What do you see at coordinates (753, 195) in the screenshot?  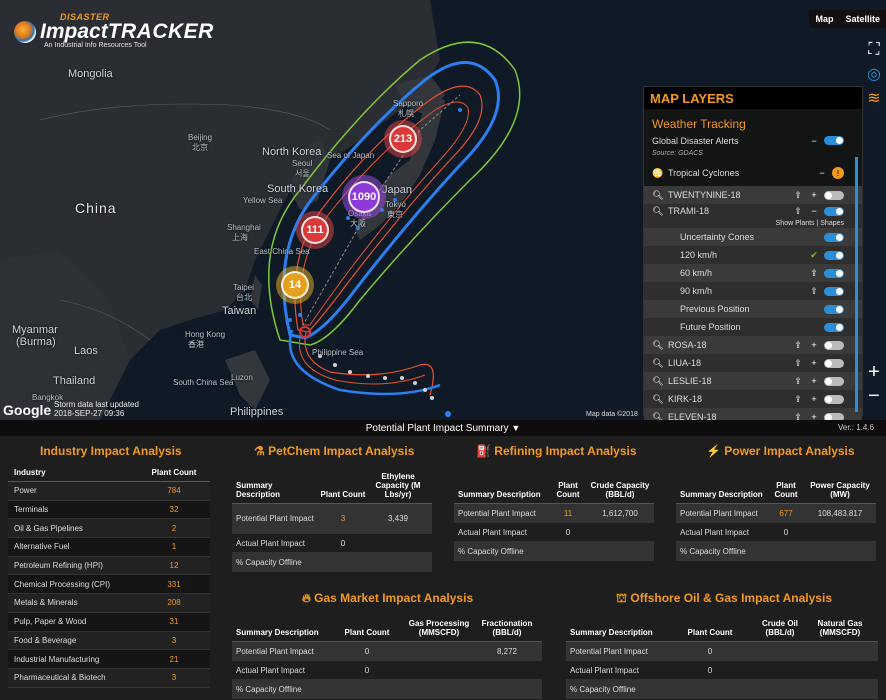 I see `cyclone-row-twentynine: 🔍︎ TWENTYNINE-18 ⇪ +` at bounding box center [753, 195].